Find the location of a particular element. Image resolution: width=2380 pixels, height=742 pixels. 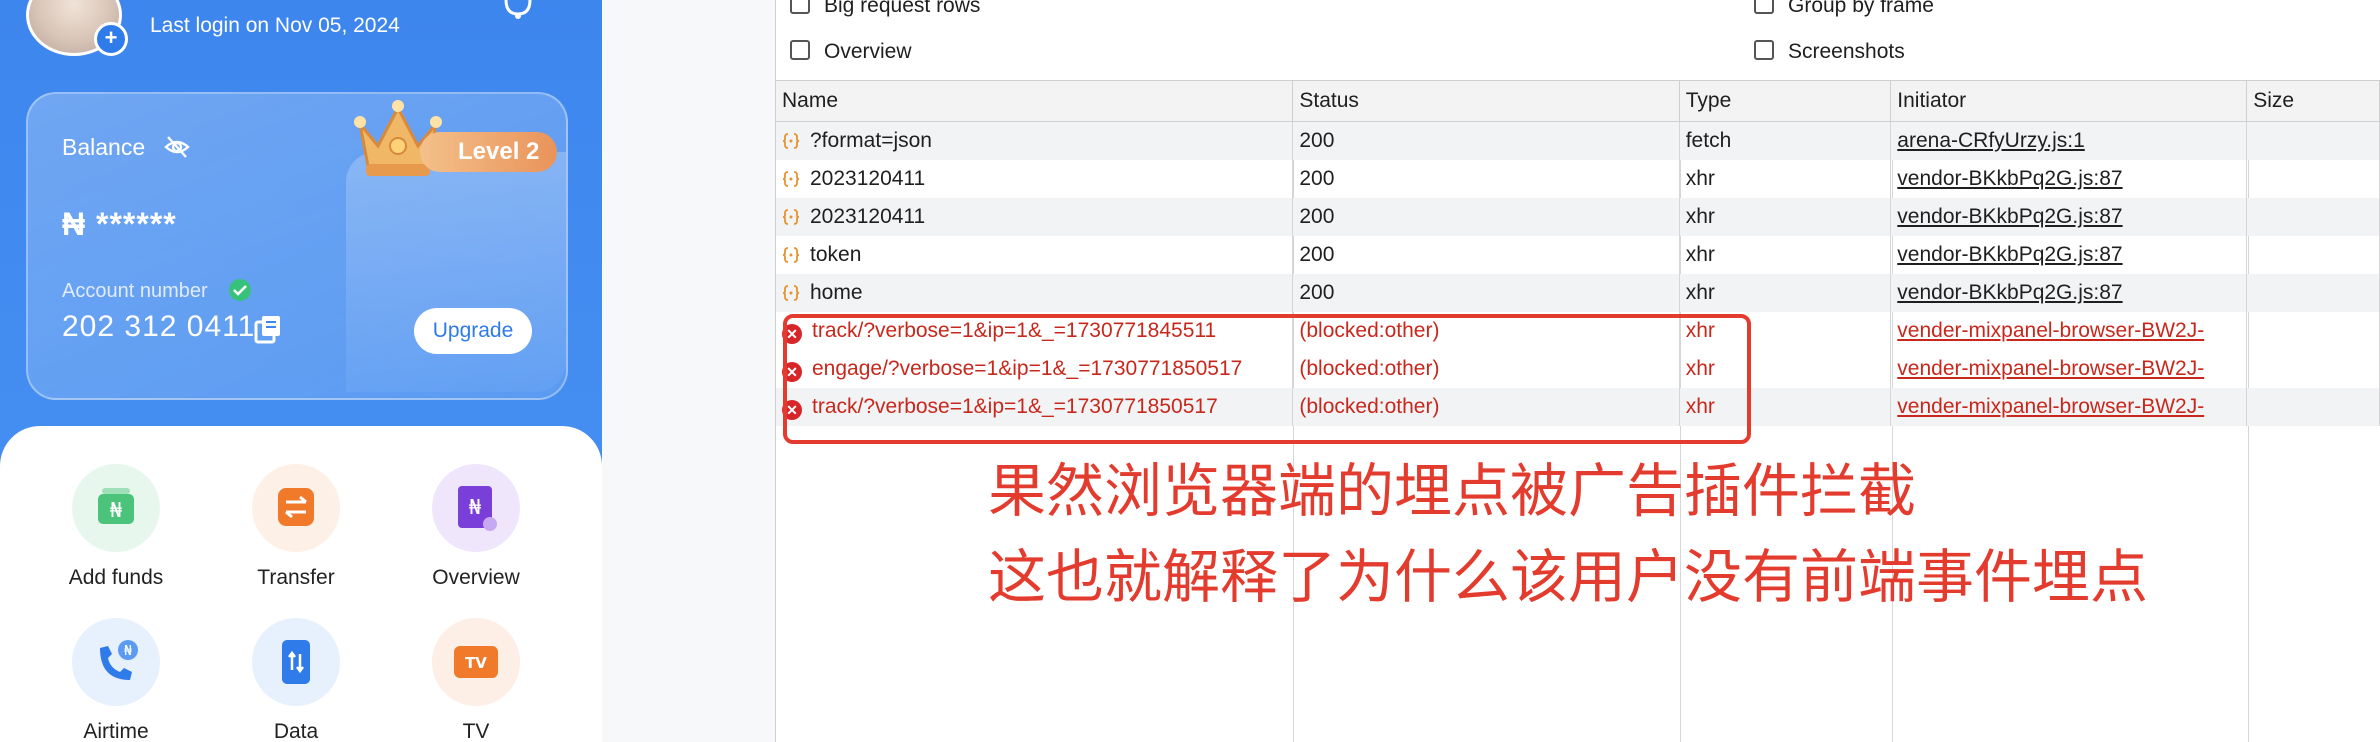

transfer-icon is located at coordinates (296, 508).